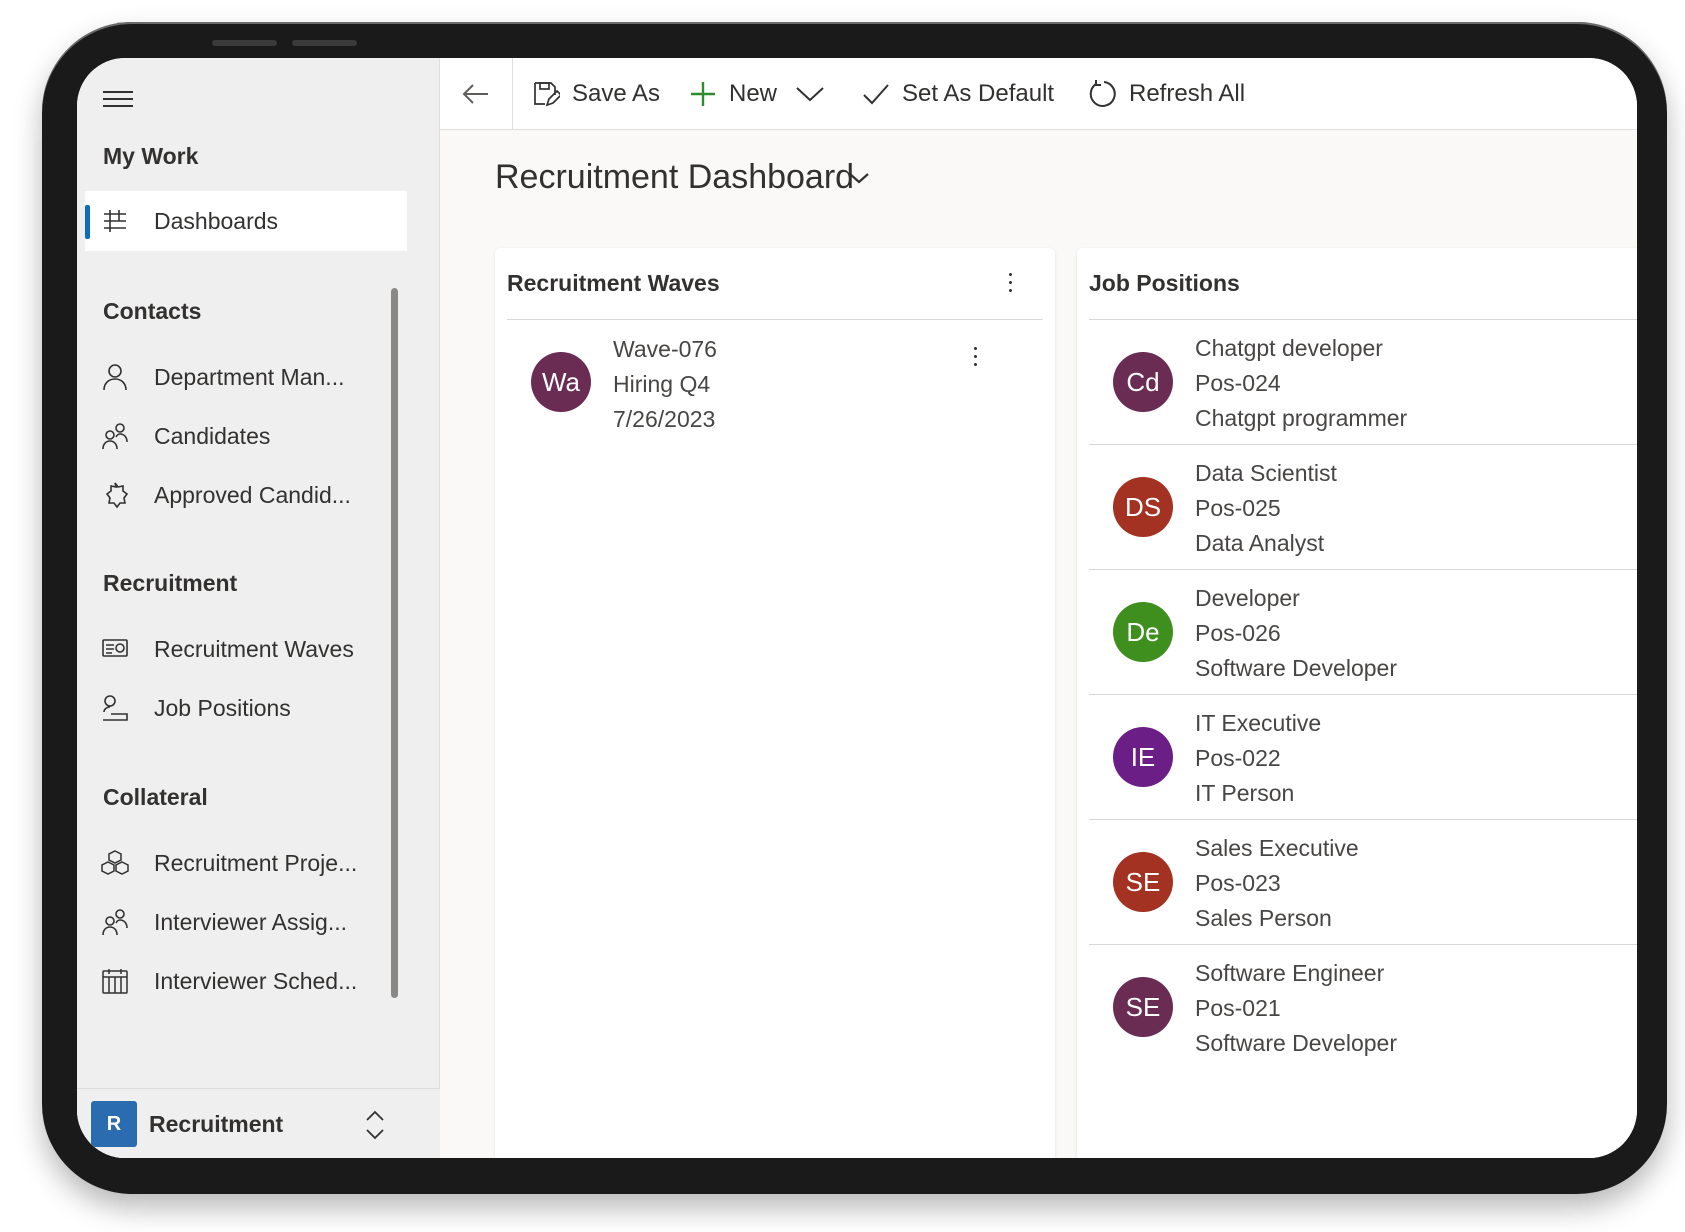 The height and width of the screenshot is (1232, 1685). Describe the element at coordinates (1247, 598) in the screenshot. I see `record-primary-text: Developer` at that location.